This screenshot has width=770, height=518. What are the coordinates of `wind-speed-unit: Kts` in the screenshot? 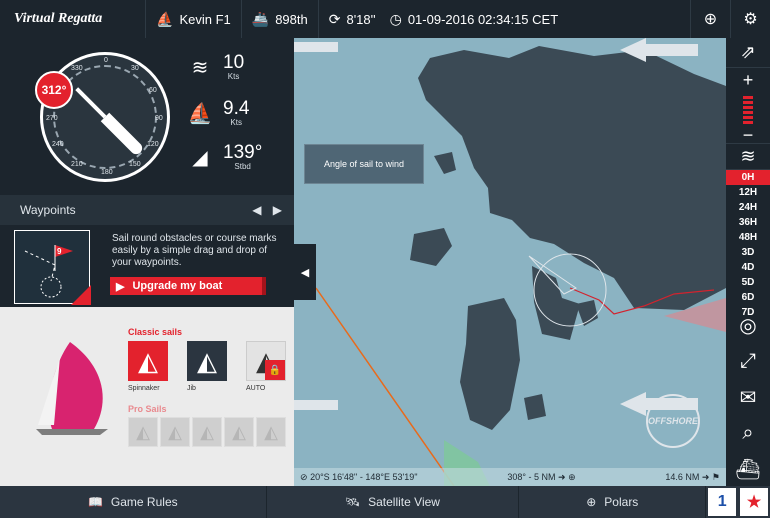 It's located at (233, 76).